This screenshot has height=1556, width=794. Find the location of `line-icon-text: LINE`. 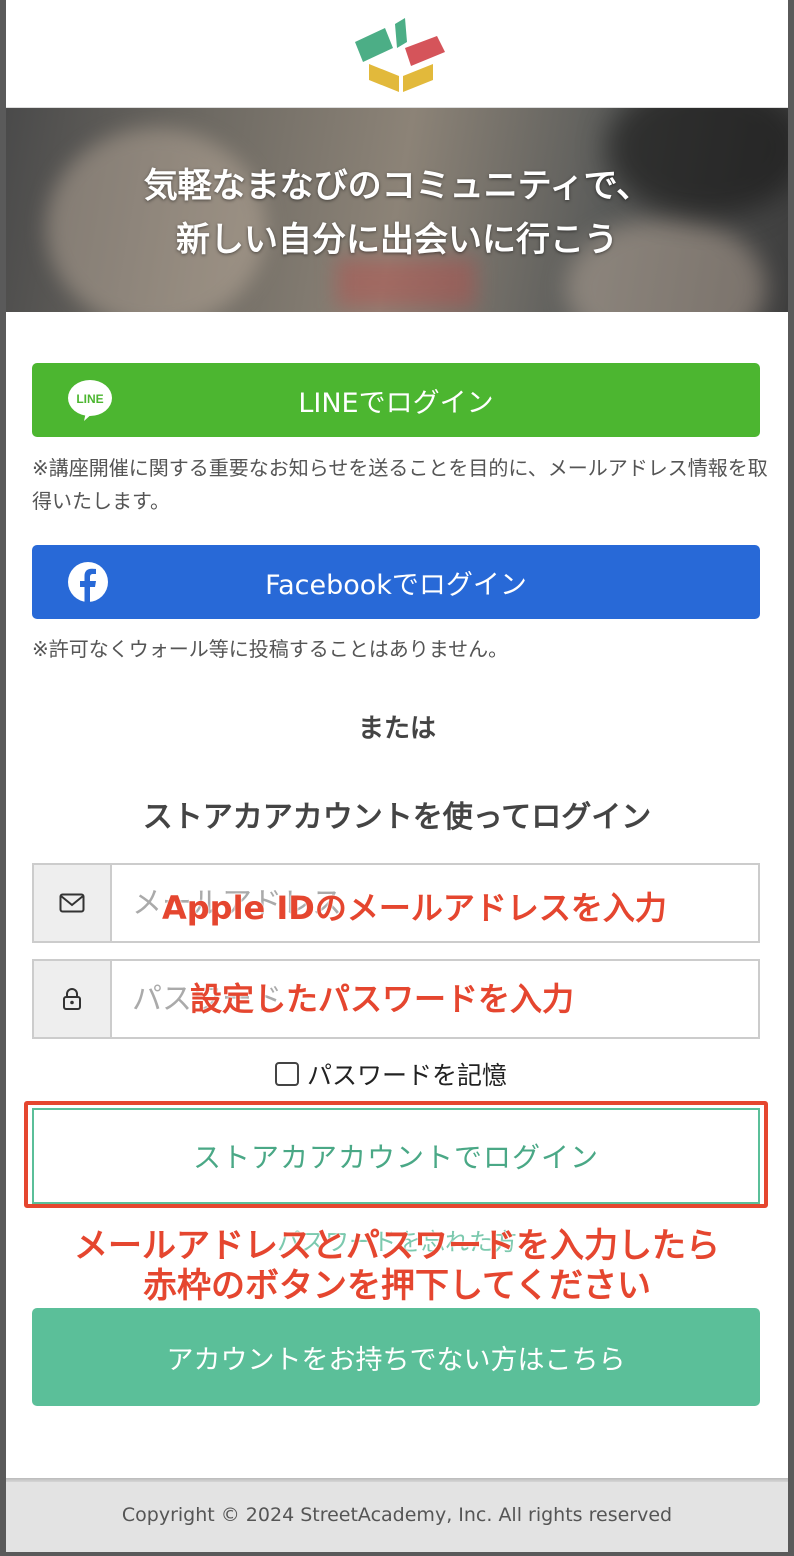

line-icon-text: LINE is located at coordinates (89, 399).